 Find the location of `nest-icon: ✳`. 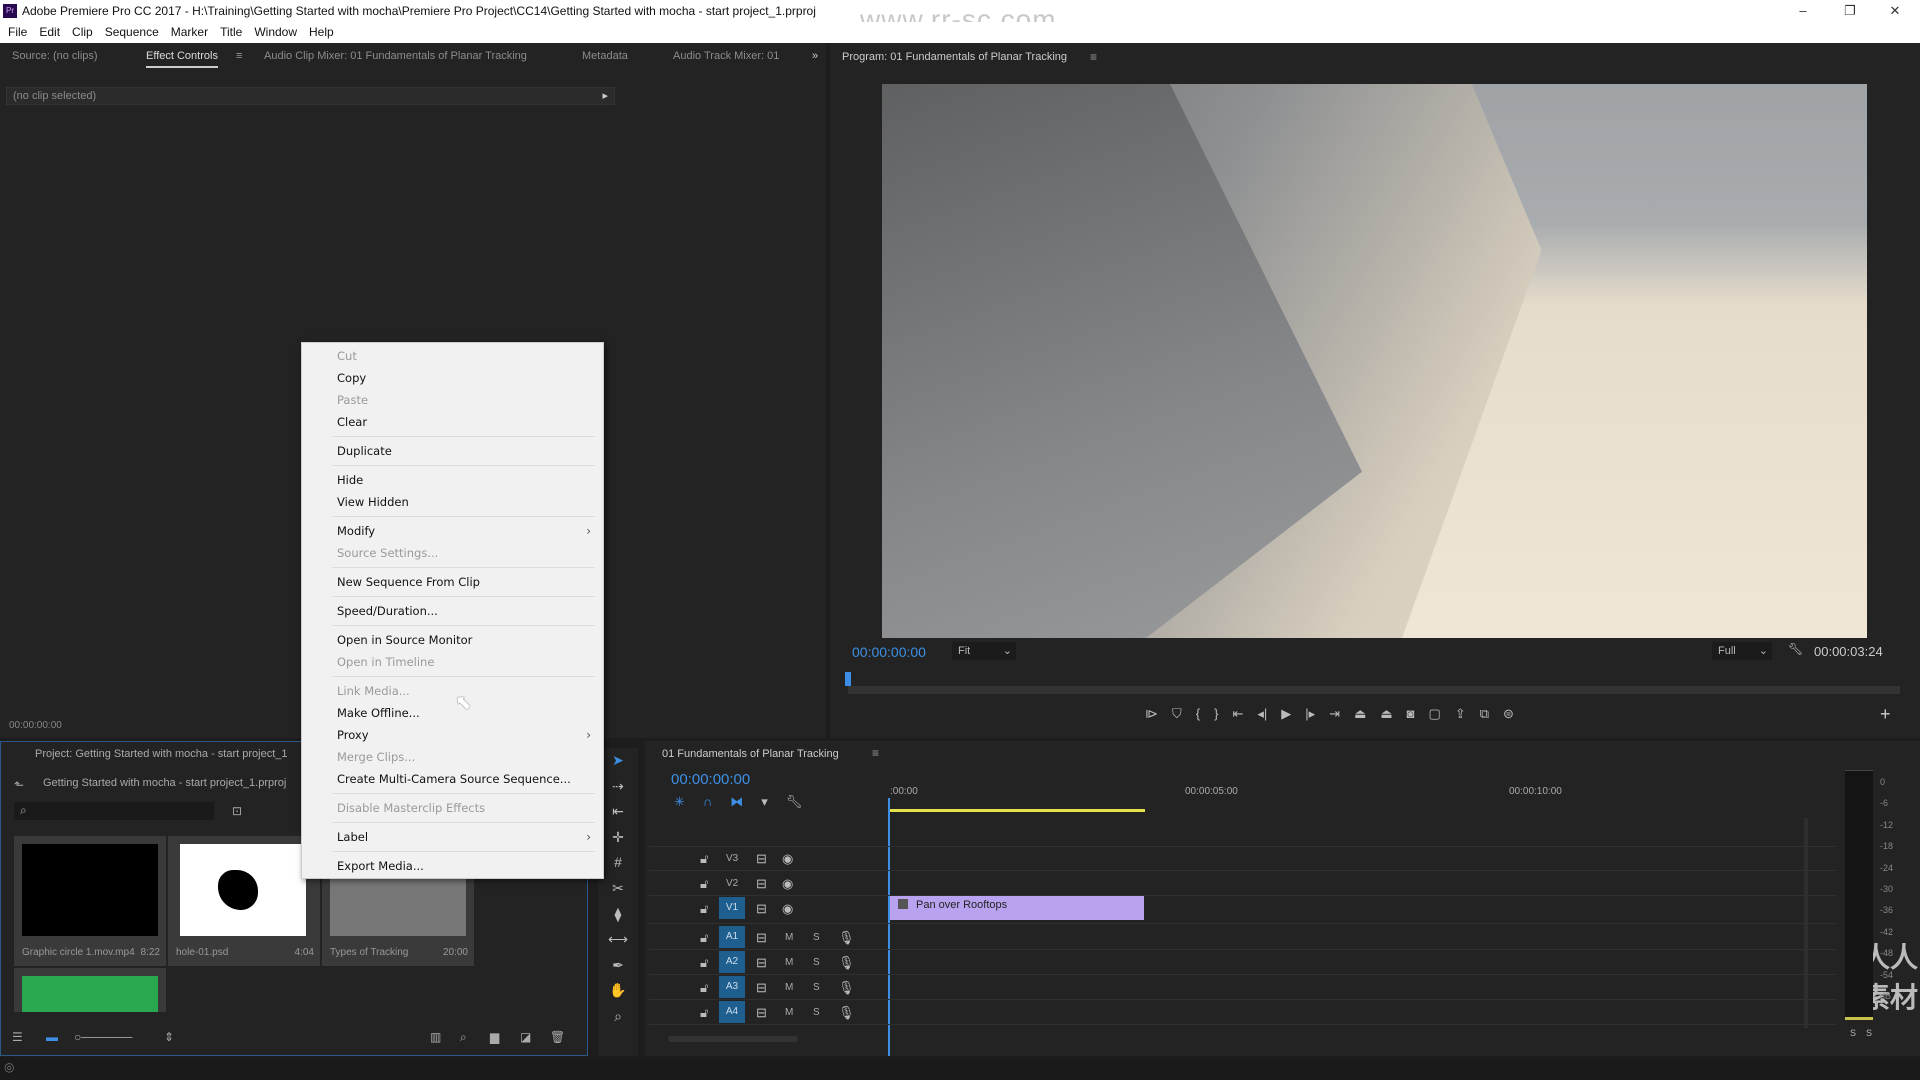

nest-icon: ✳ is located at coordinates (679, 802).